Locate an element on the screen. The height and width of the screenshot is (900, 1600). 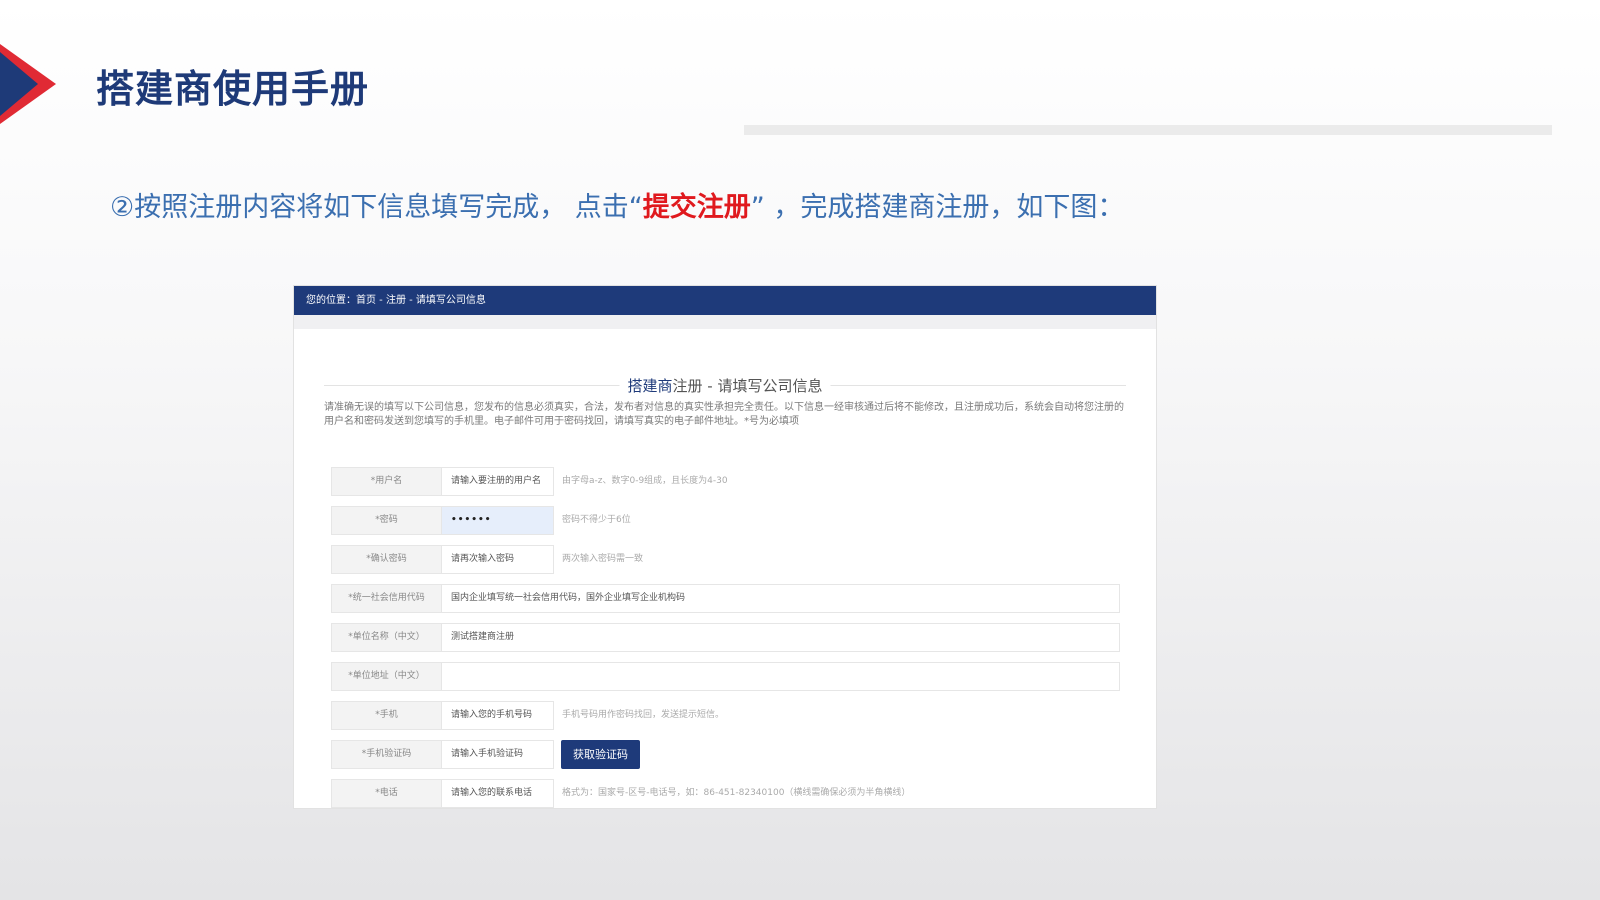
company-name-input: 测试搭建商注册 is located at coordinates (781, 637).